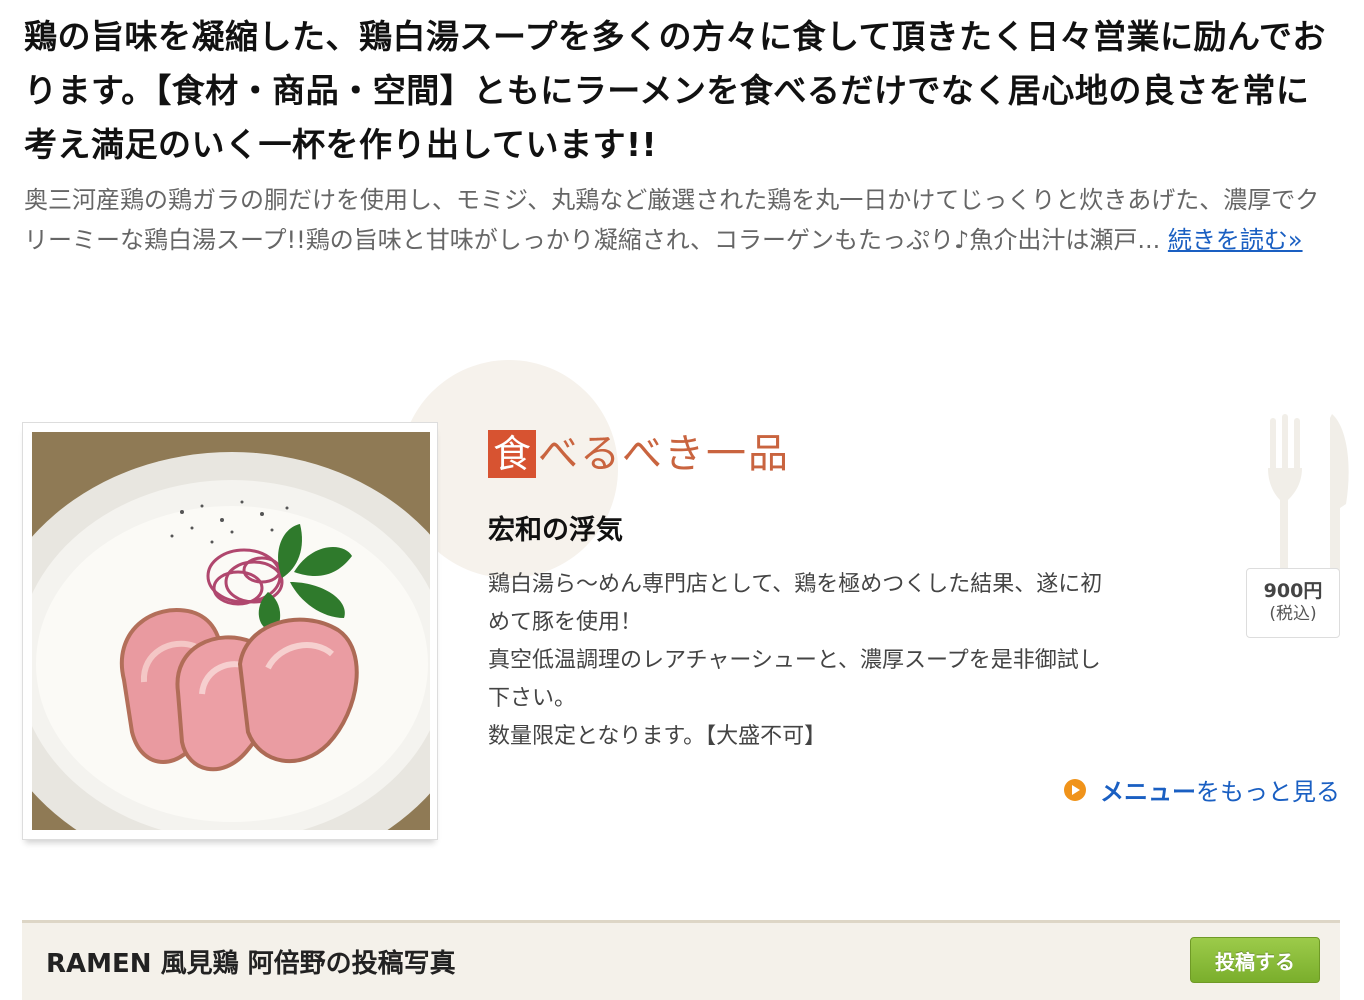 The width and height of the screenshot is (1364, 1000). Describe the element at coordinates (1293, 591) in the screenshot. I see `dish-price: 900円` at that location.